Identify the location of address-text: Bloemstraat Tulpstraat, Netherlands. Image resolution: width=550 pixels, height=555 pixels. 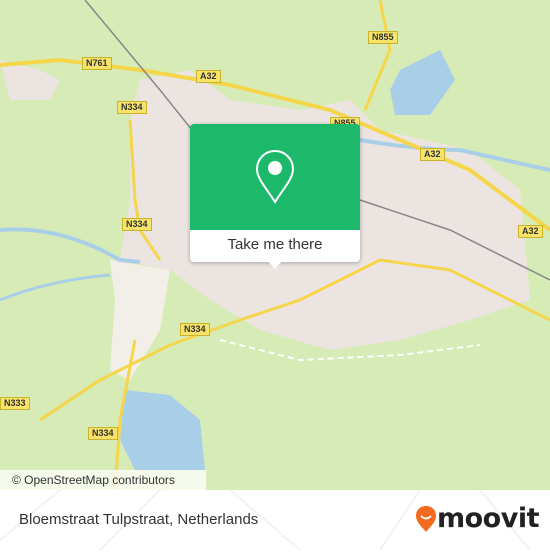
(139, 519).